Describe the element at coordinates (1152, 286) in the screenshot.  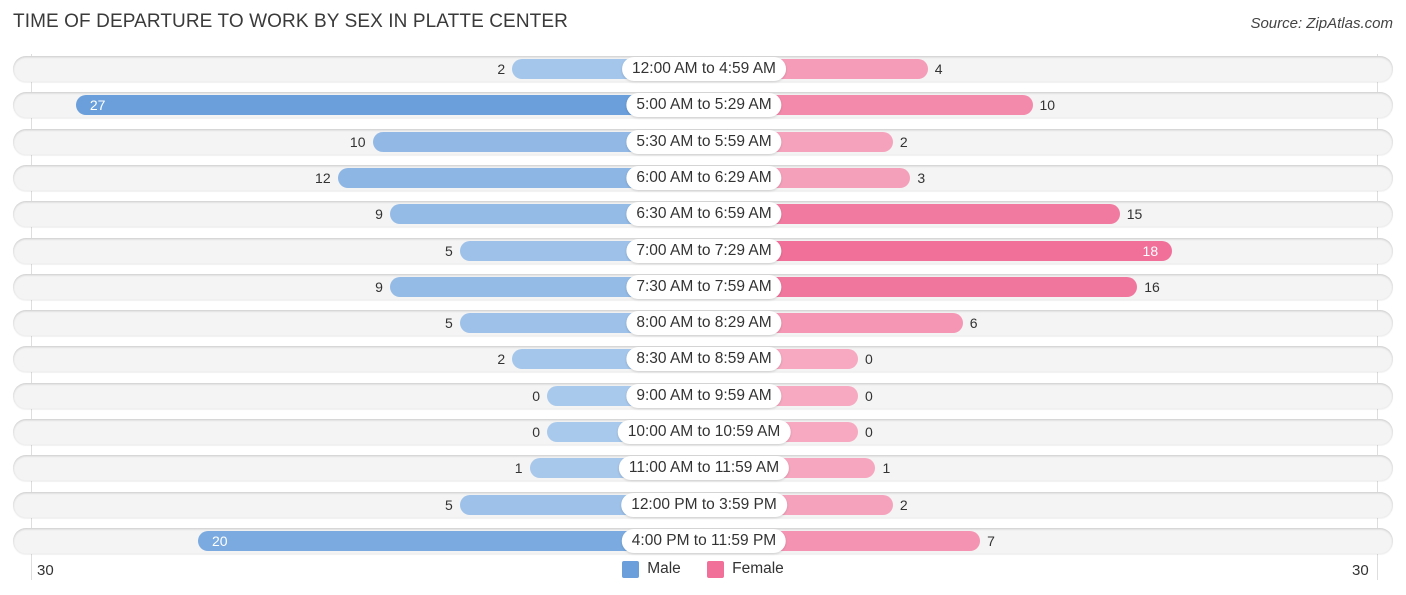
I see `value-label-female: 16` at that location.